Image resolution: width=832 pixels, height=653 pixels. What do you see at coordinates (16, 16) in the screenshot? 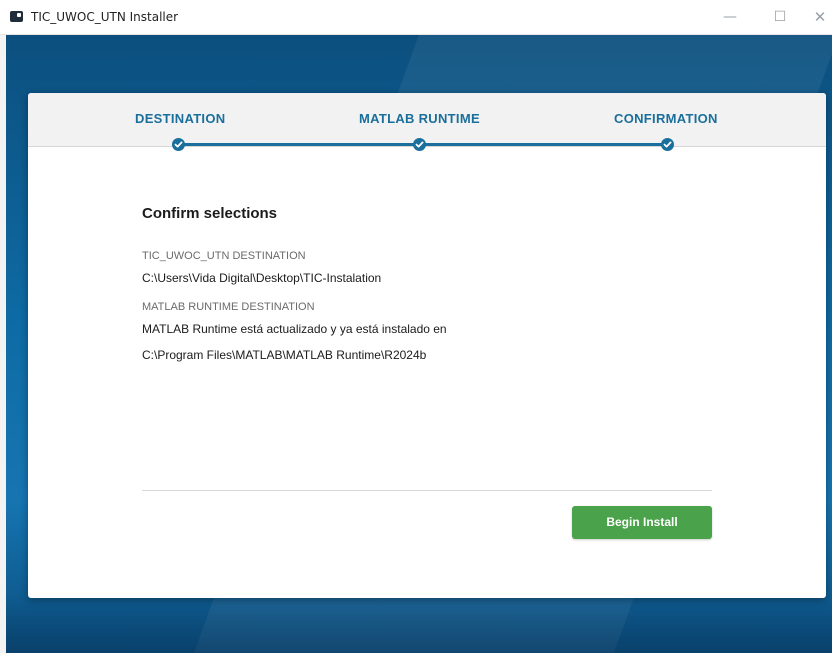
I see `installer-app-icon` at bounding box center [16, 16].